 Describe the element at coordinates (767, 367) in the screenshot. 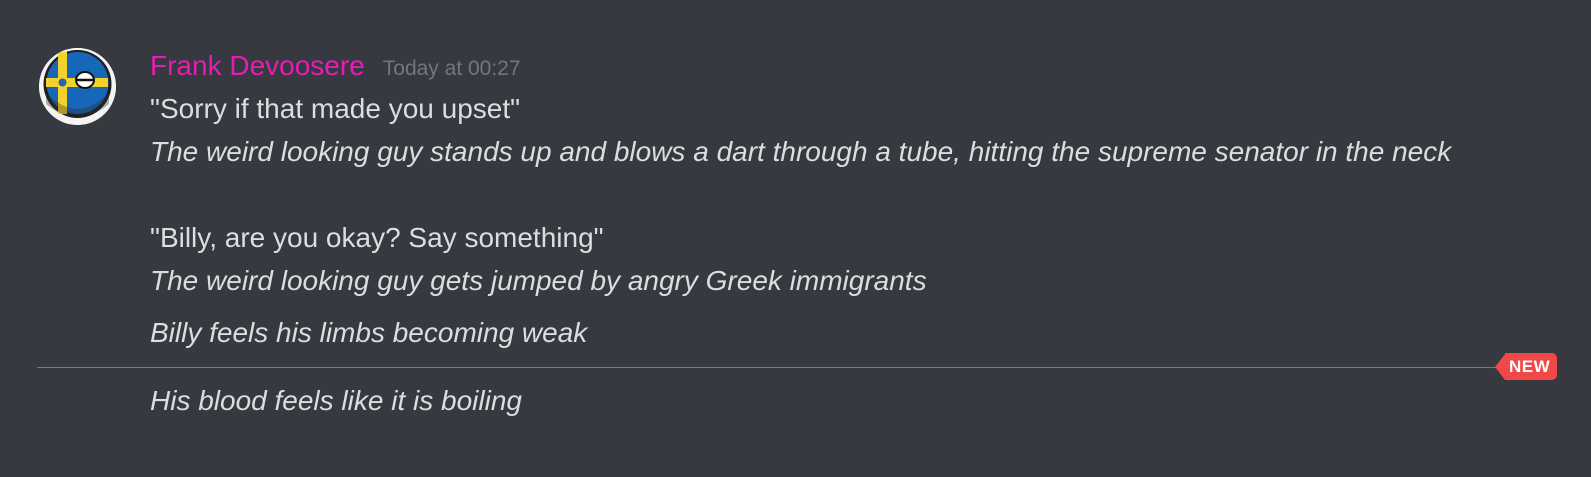

I see `new-messages-divider` at that location.